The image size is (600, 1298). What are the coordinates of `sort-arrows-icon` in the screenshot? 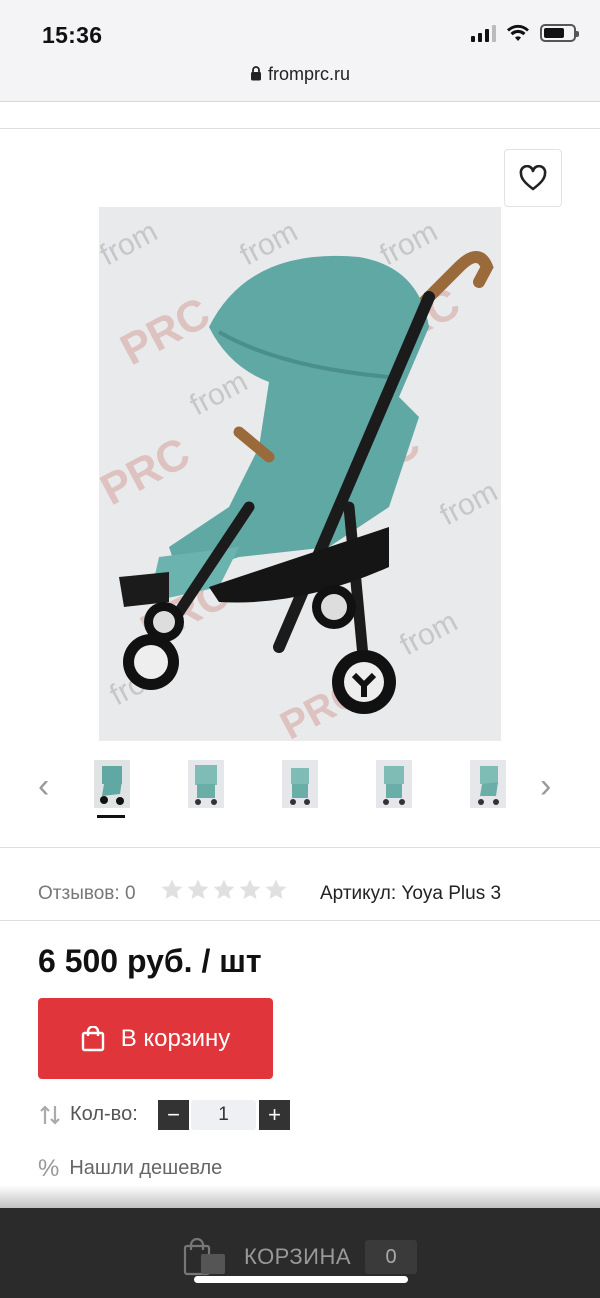 It's located at (50, 1115).